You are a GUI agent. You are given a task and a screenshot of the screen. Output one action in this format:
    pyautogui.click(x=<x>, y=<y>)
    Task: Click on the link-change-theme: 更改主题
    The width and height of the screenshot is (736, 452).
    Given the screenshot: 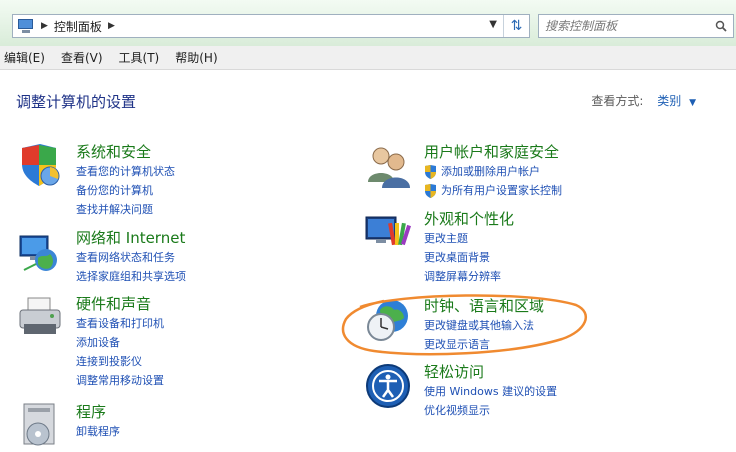 What is the action you would take?
    pyautogui.click(x=469, y=238)
    